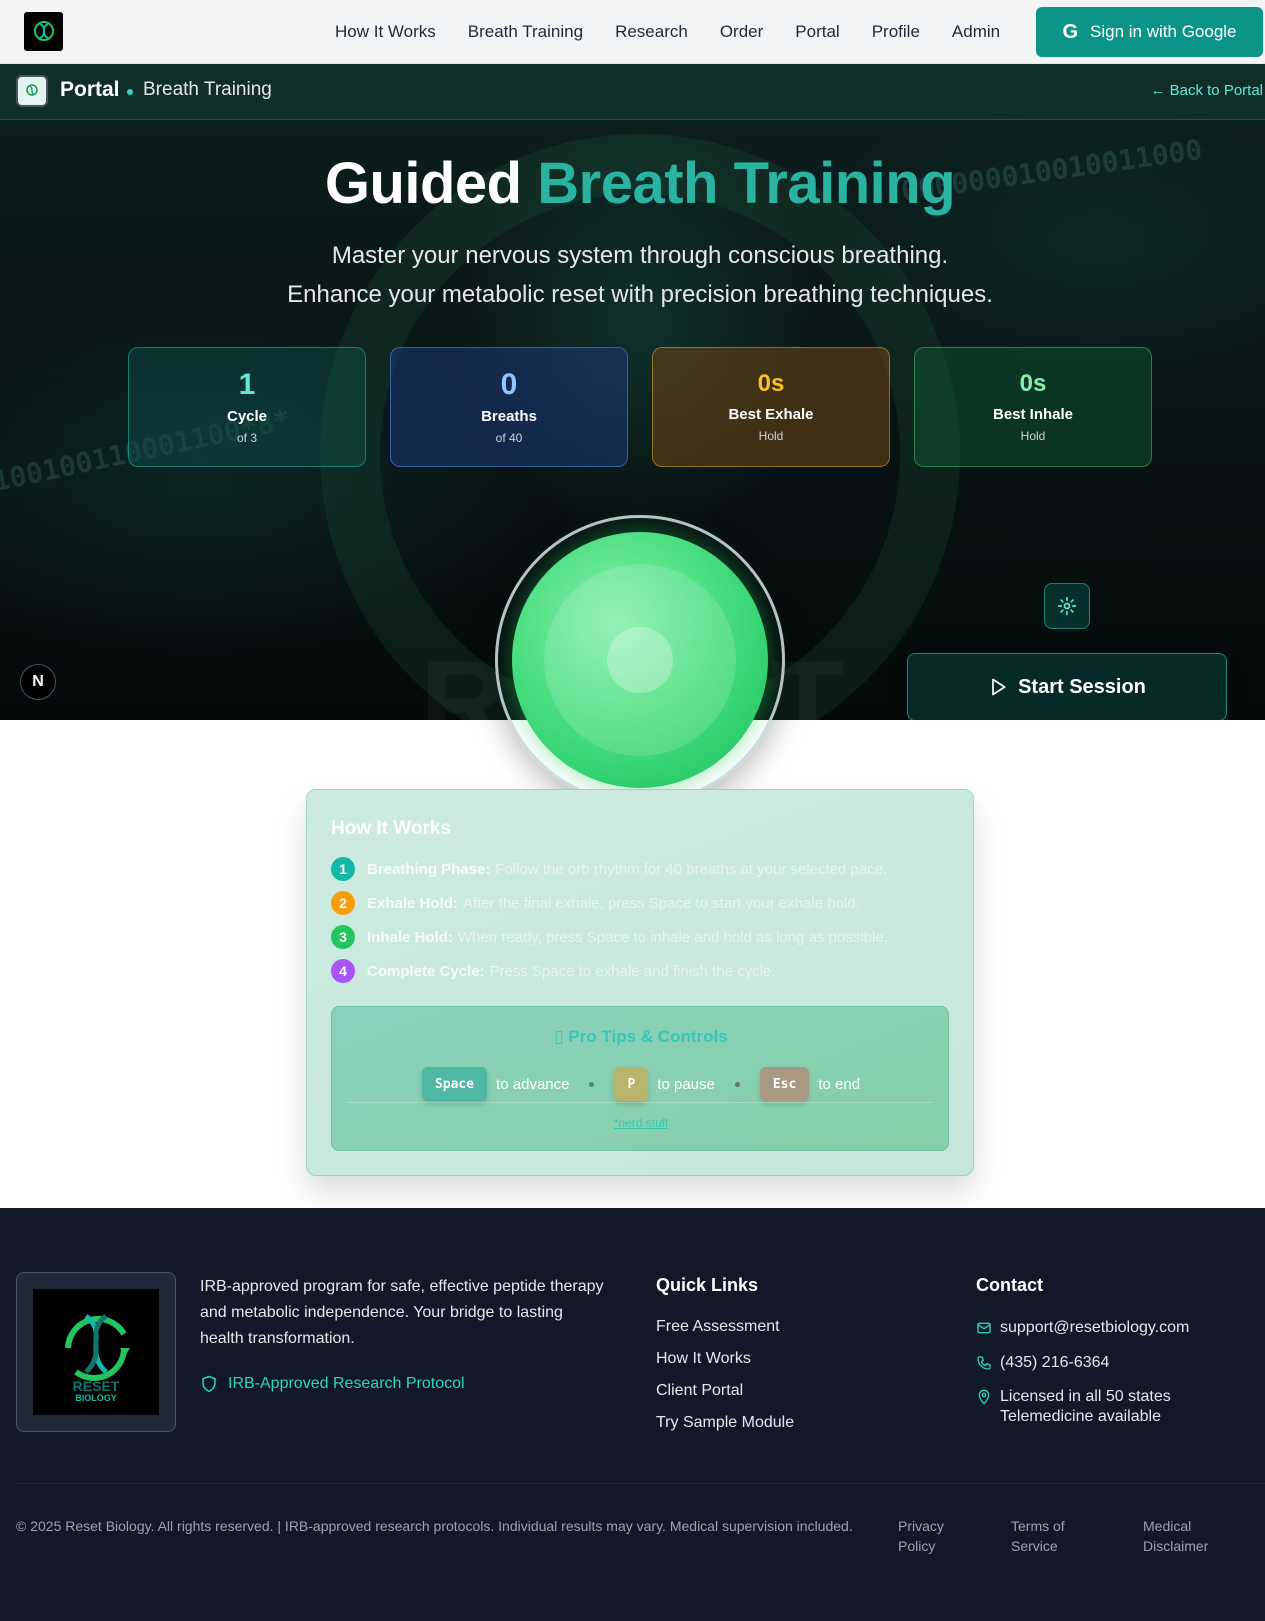 The width and height of the screenshot is (1265, 1621). What do you see at coordinates (96, 1386) in the screenshot?
I see `svg-text: RESET` at bounding box center [96, 1386].